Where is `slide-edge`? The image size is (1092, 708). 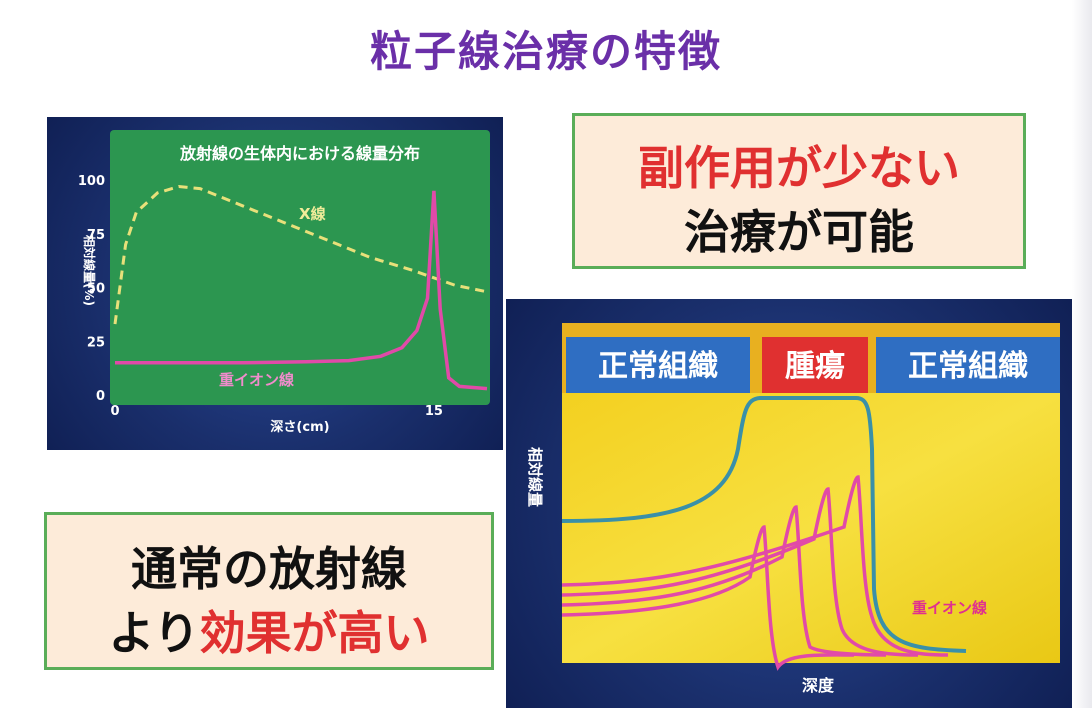 slide-edge is located at coordinates (1082, 354).